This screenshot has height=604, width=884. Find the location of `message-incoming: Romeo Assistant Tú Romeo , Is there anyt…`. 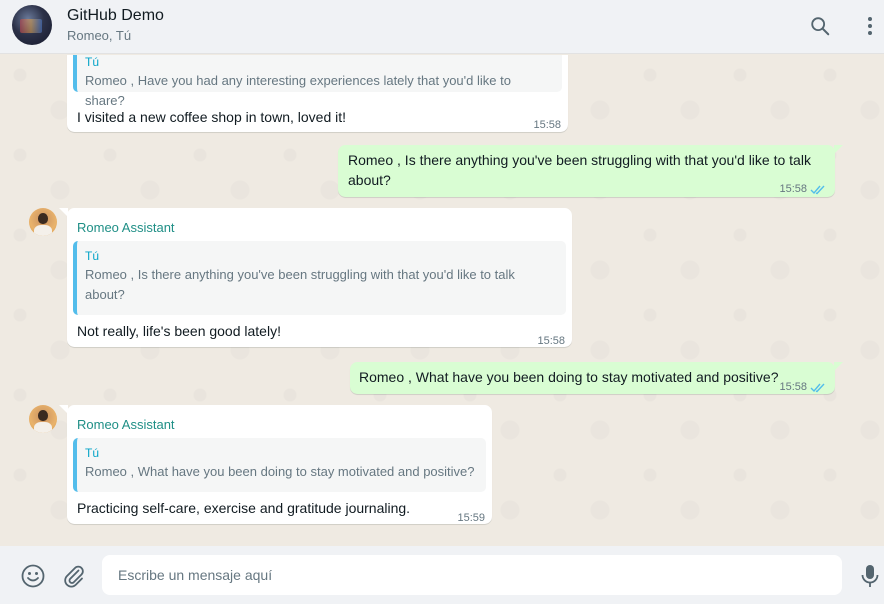

message-incoming: Romeo Assistant Tú Romeo , Is there anyt… is located at coordinates (315, 277).